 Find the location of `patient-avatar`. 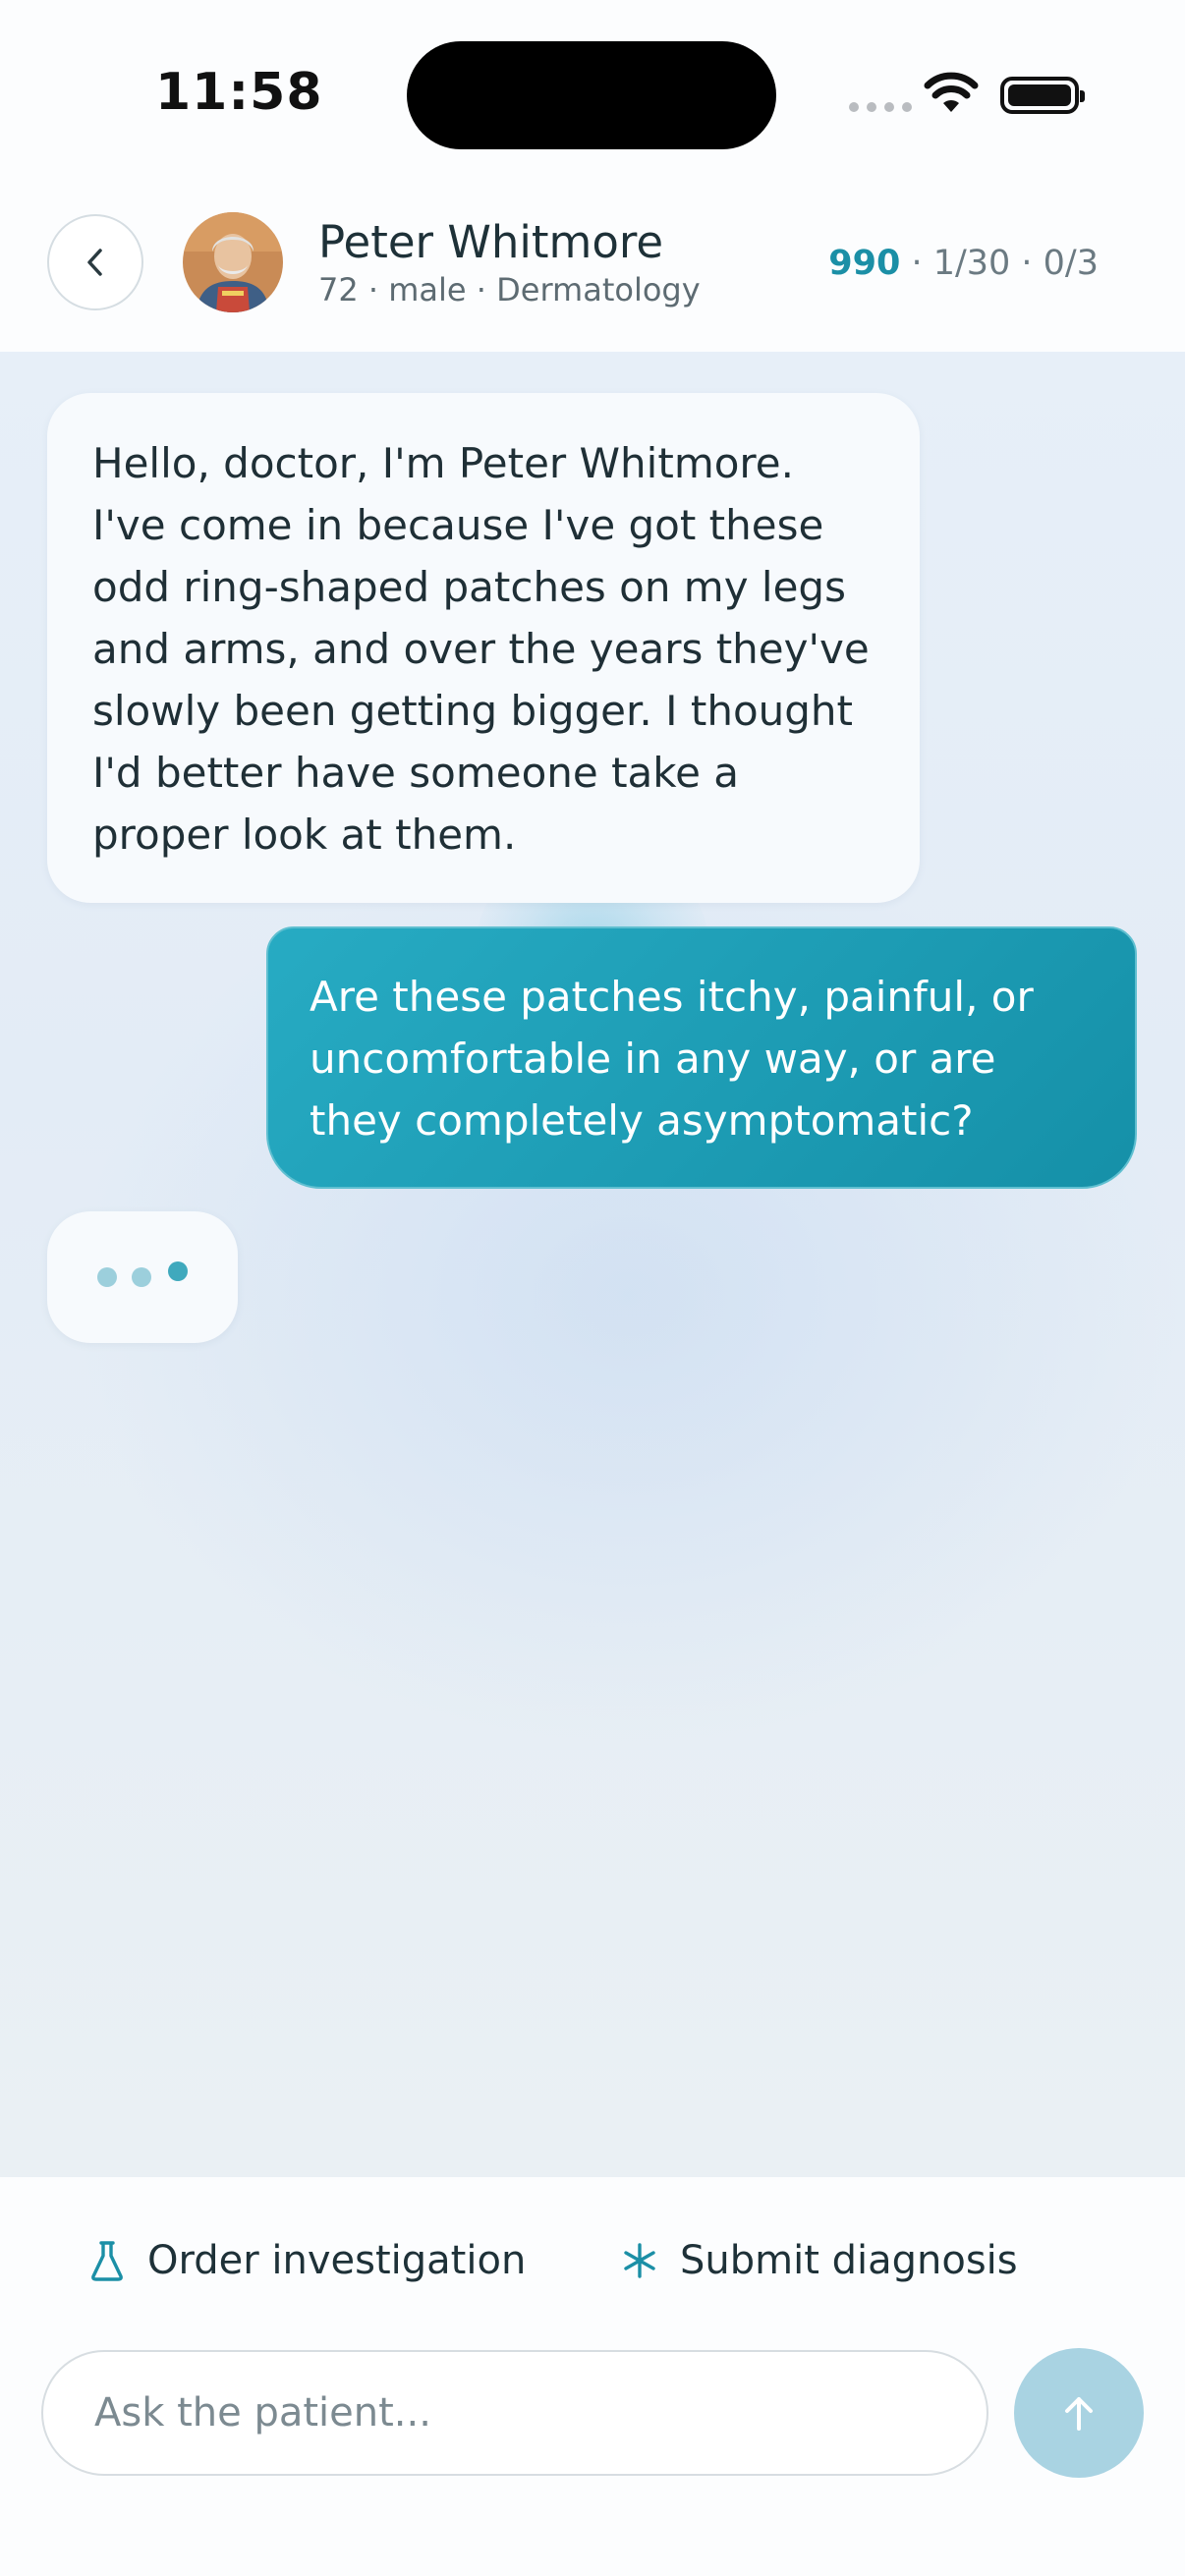

patient-avatar is located at coordinates (233, 262).